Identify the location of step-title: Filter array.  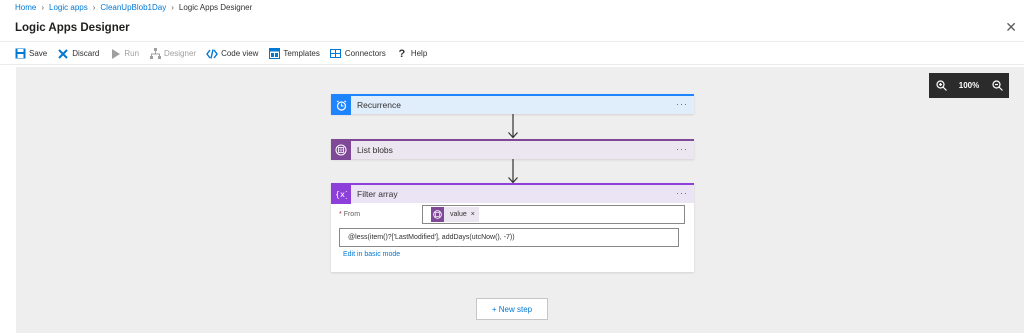
(377, 194).